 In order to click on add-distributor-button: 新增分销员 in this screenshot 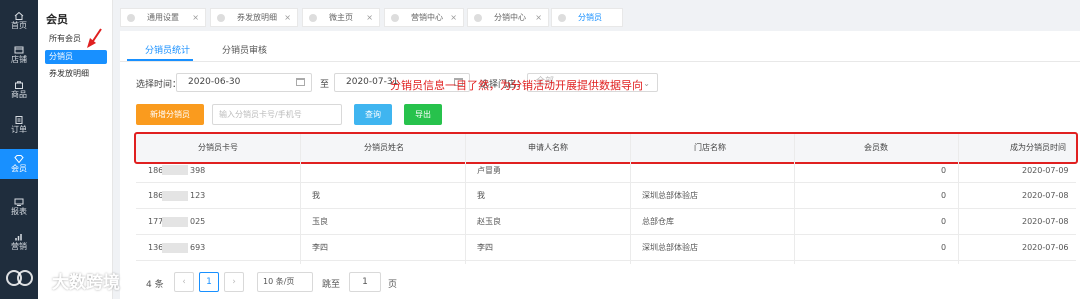, I will do `click(170, 114)`.